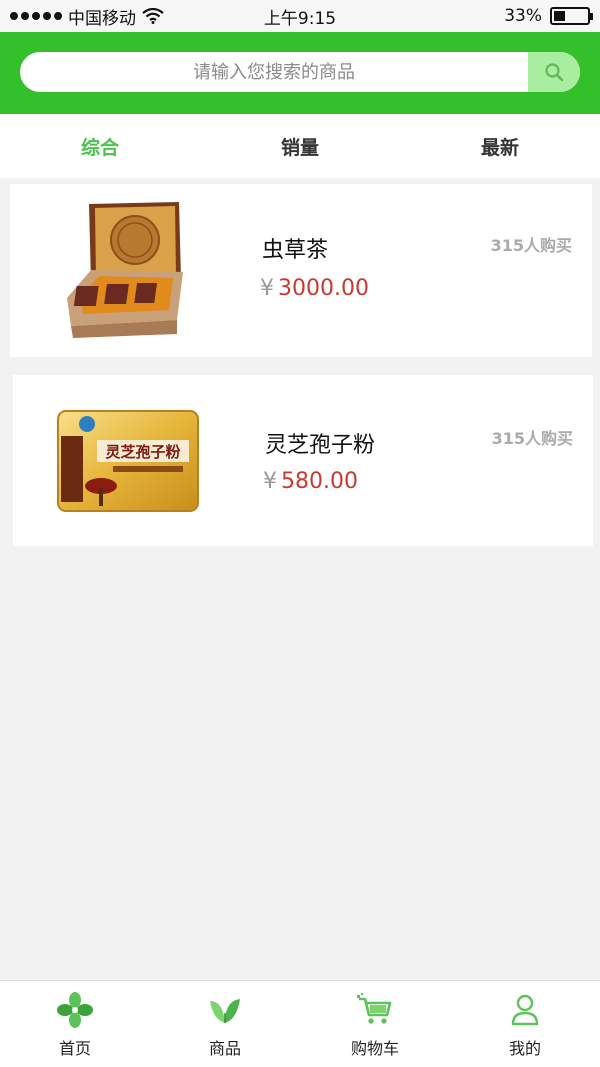  Describe the element at coordinates (36, 16) in the screenshot. I see `signal-icon` at that location.